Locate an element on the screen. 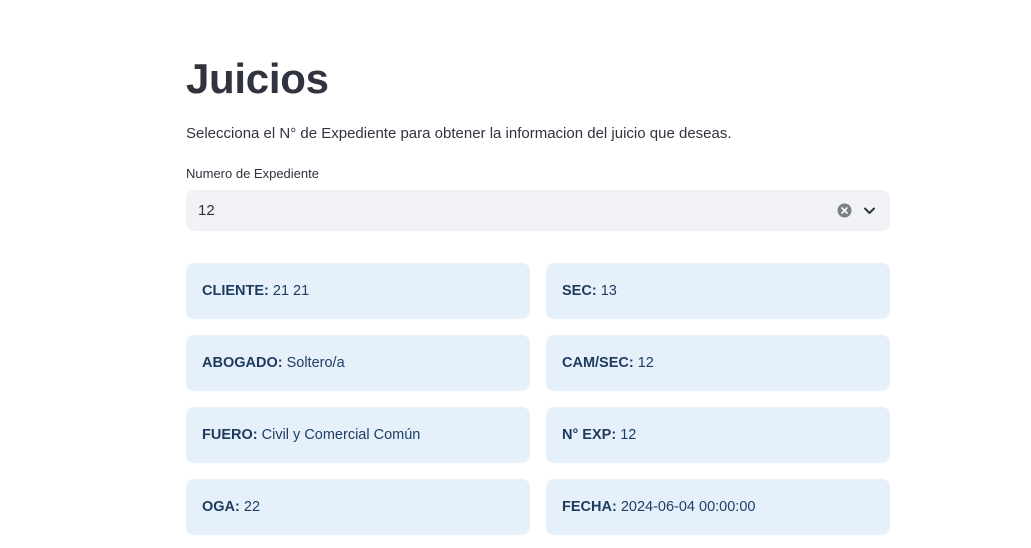 Image resolution: width=1031 pixels, height=548 pixels. detail-value-cam-sec: 12 is located at coordinates (645, 363).